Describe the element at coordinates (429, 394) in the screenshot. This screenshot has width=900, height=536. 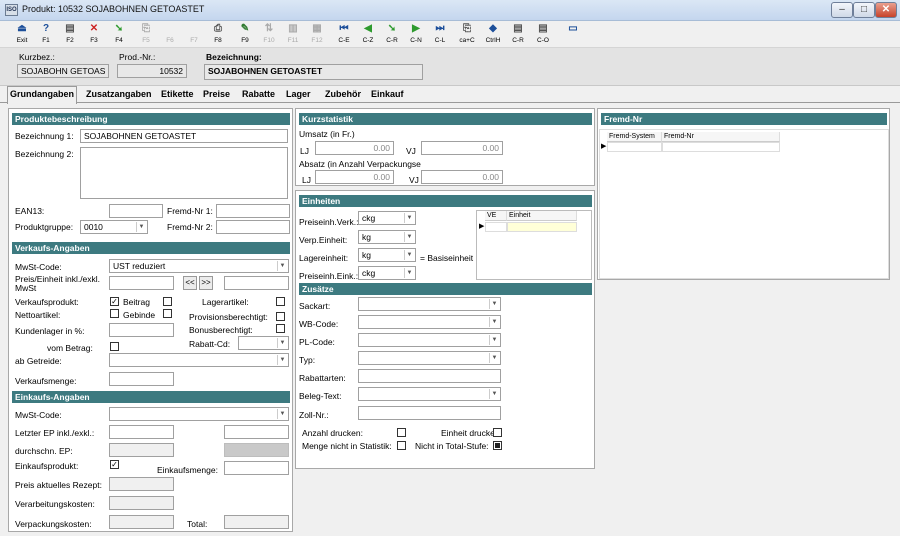
I see `belegtext-select: ▼` at that location.